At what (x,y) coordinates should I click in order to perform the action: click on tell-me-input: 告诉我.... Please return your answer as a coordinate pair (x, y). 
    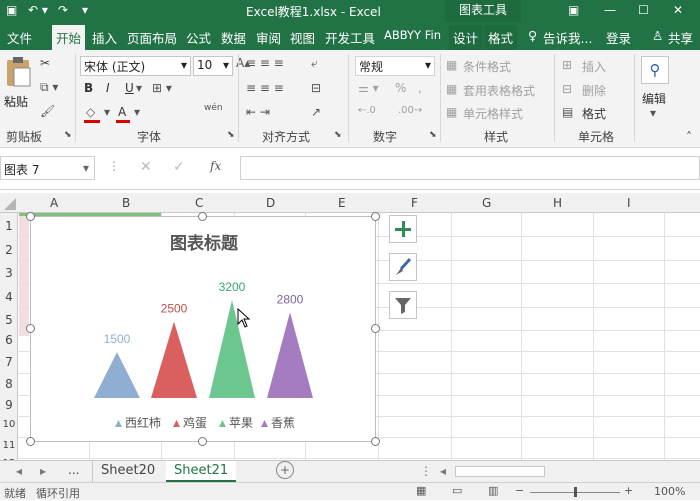
    Looking at the image, I should click on (567, 37).